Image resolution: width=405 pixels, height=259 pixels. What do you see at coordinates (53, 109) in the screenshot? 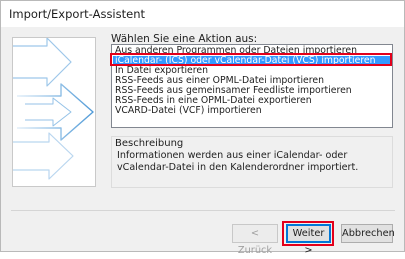
I see `wizard-arrows-graphic` at bounding box center [53, 109].